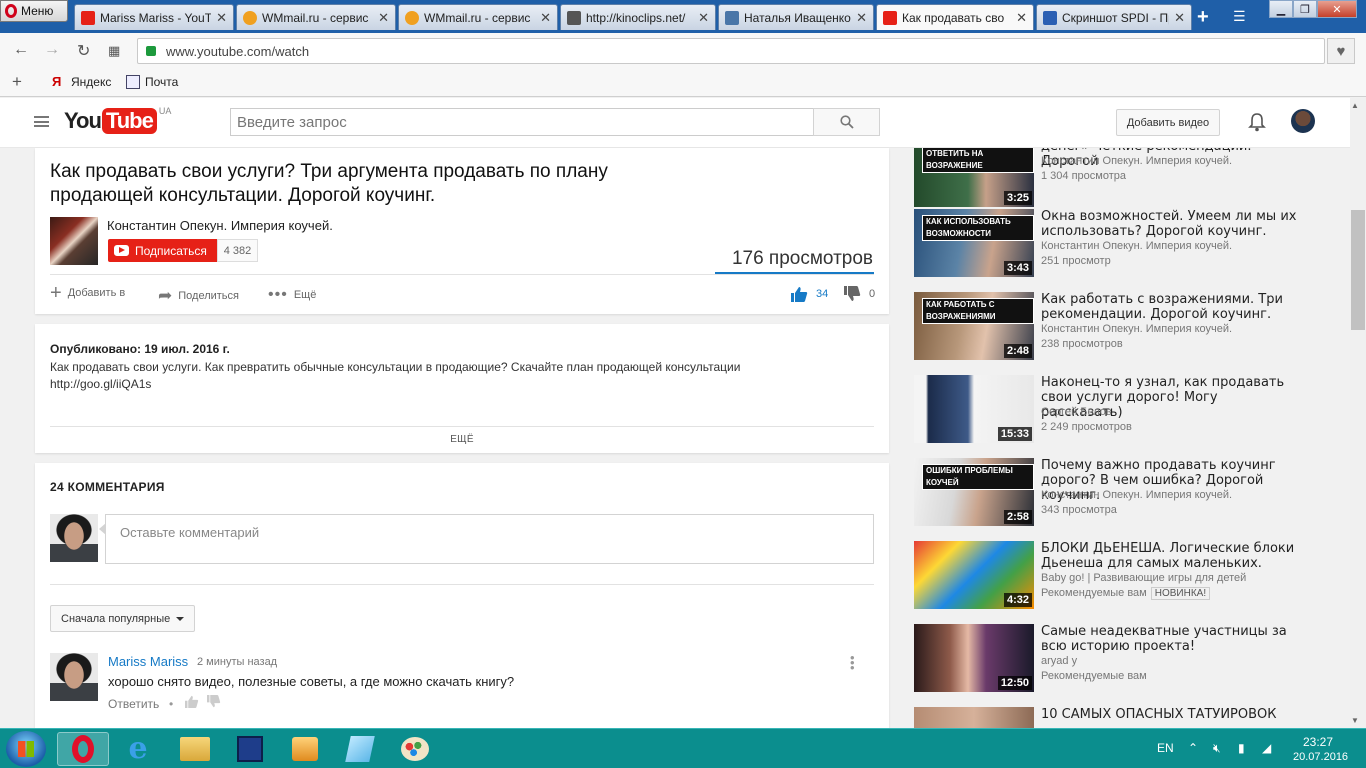 The image size is (1366, 768). What do you see at coordinates (1203, 17) in the screenshot?
I see `new-tab-plus-icon: +` at bounding box center [1203, 17].